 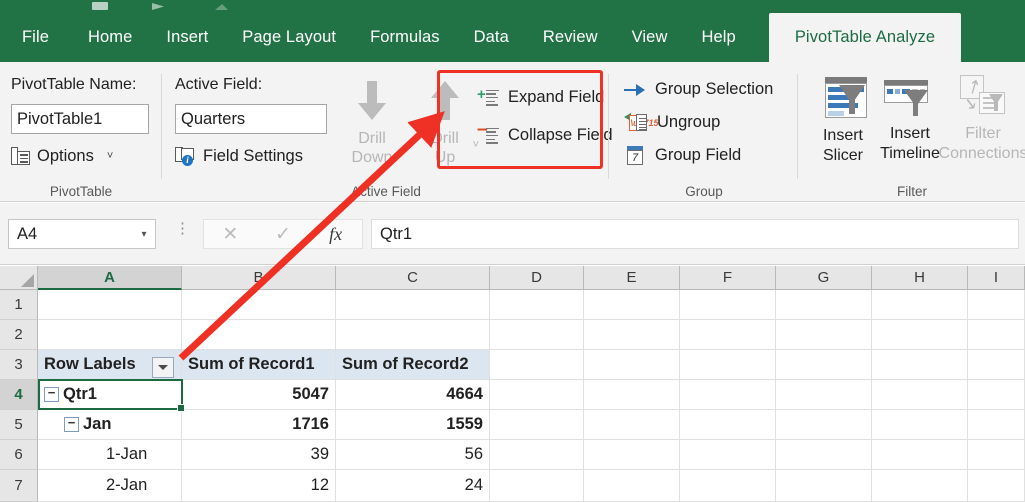 What do you see at coordinates (920, 395) in the screenshot?
I see `cell-h4` at bounding box center [920, 395].